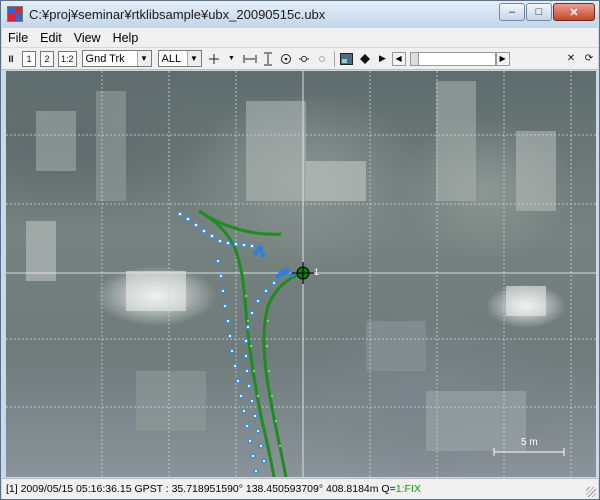 This screenshot has width=600, height=500. I want to click on solution-1-button: 1, so click(29, 58).